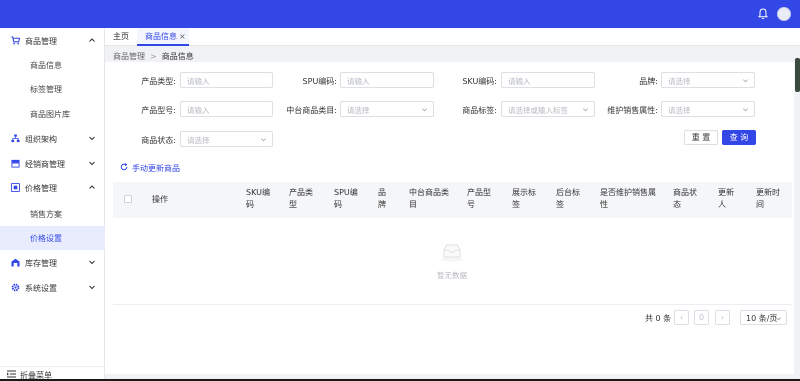 The width and height of the screenshot is (800, 381). What do you see at coordinates (41, 41) in the screenshot?
I see `sidebar-group-label: 商品管理` at bounding box center [41, 41].